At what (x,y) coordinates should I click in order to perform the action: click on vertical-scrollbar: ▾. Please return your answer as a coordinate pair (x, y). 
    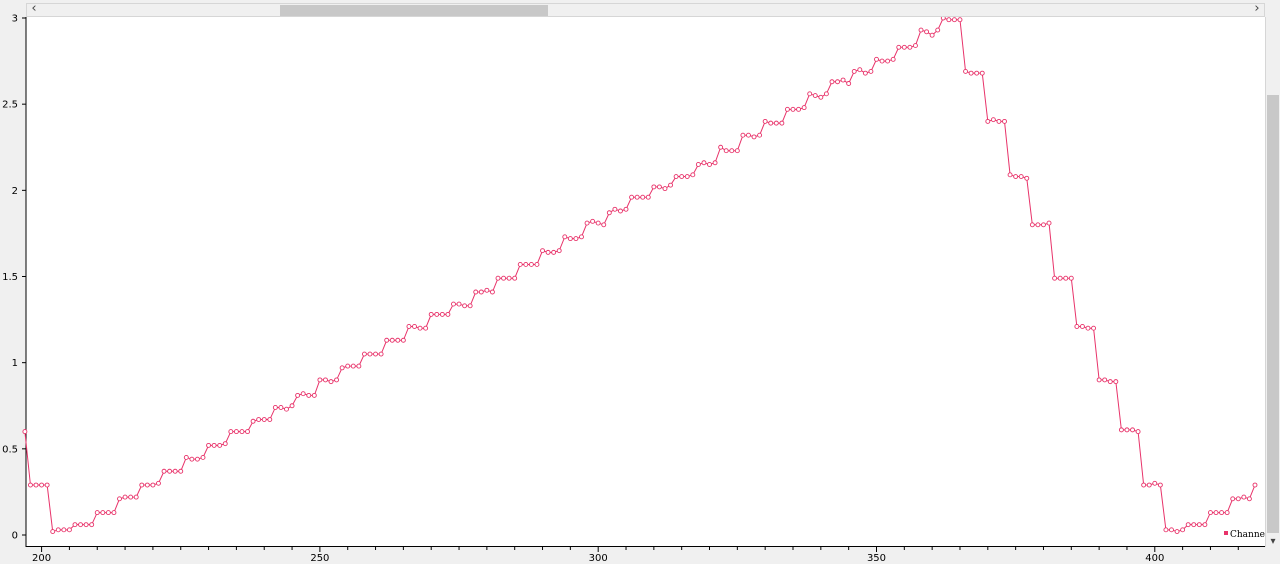
    Looking at the image, I should click on (1272, 282).